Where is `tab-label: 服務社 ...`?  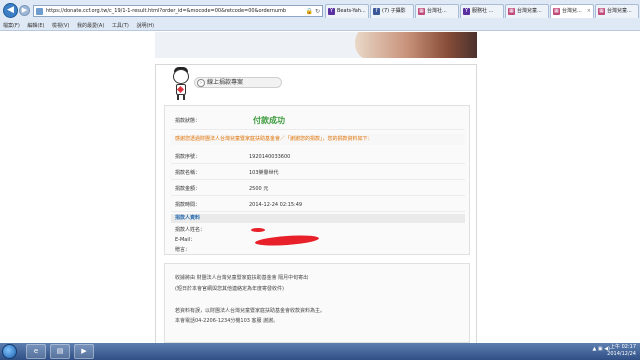
tab-label: 服務社 ... is located at coordinates (483, 11).